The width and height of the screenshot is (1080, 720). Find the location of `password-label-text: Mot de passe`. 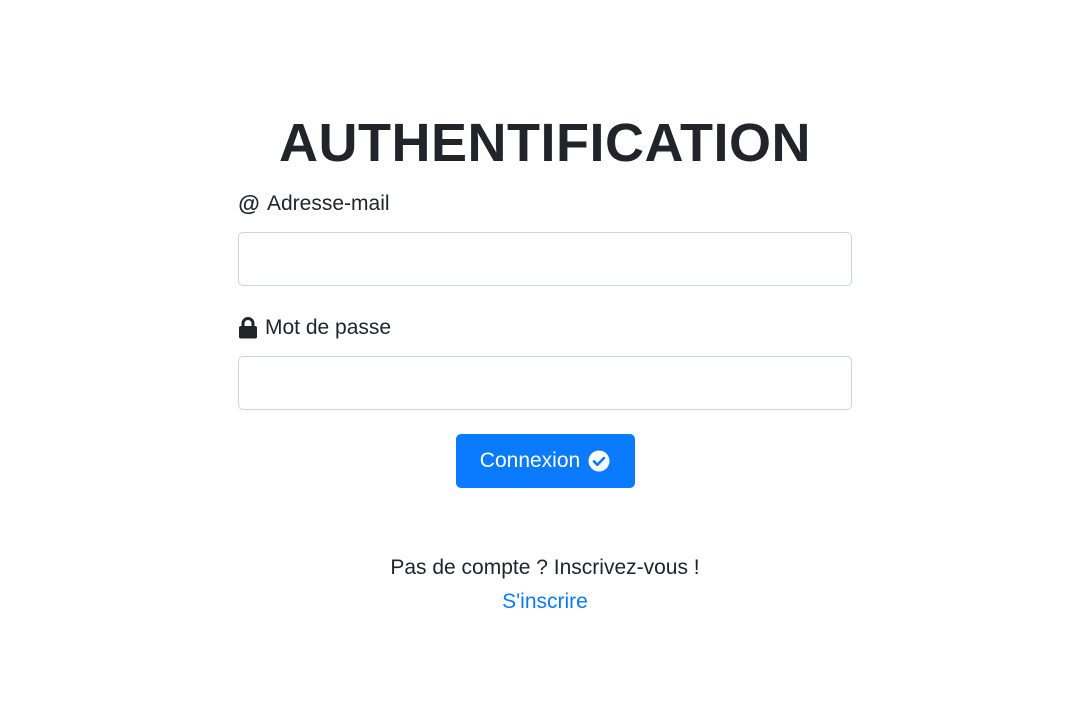

password-label-text: Mot de passe is located at coordinates (328, 327).